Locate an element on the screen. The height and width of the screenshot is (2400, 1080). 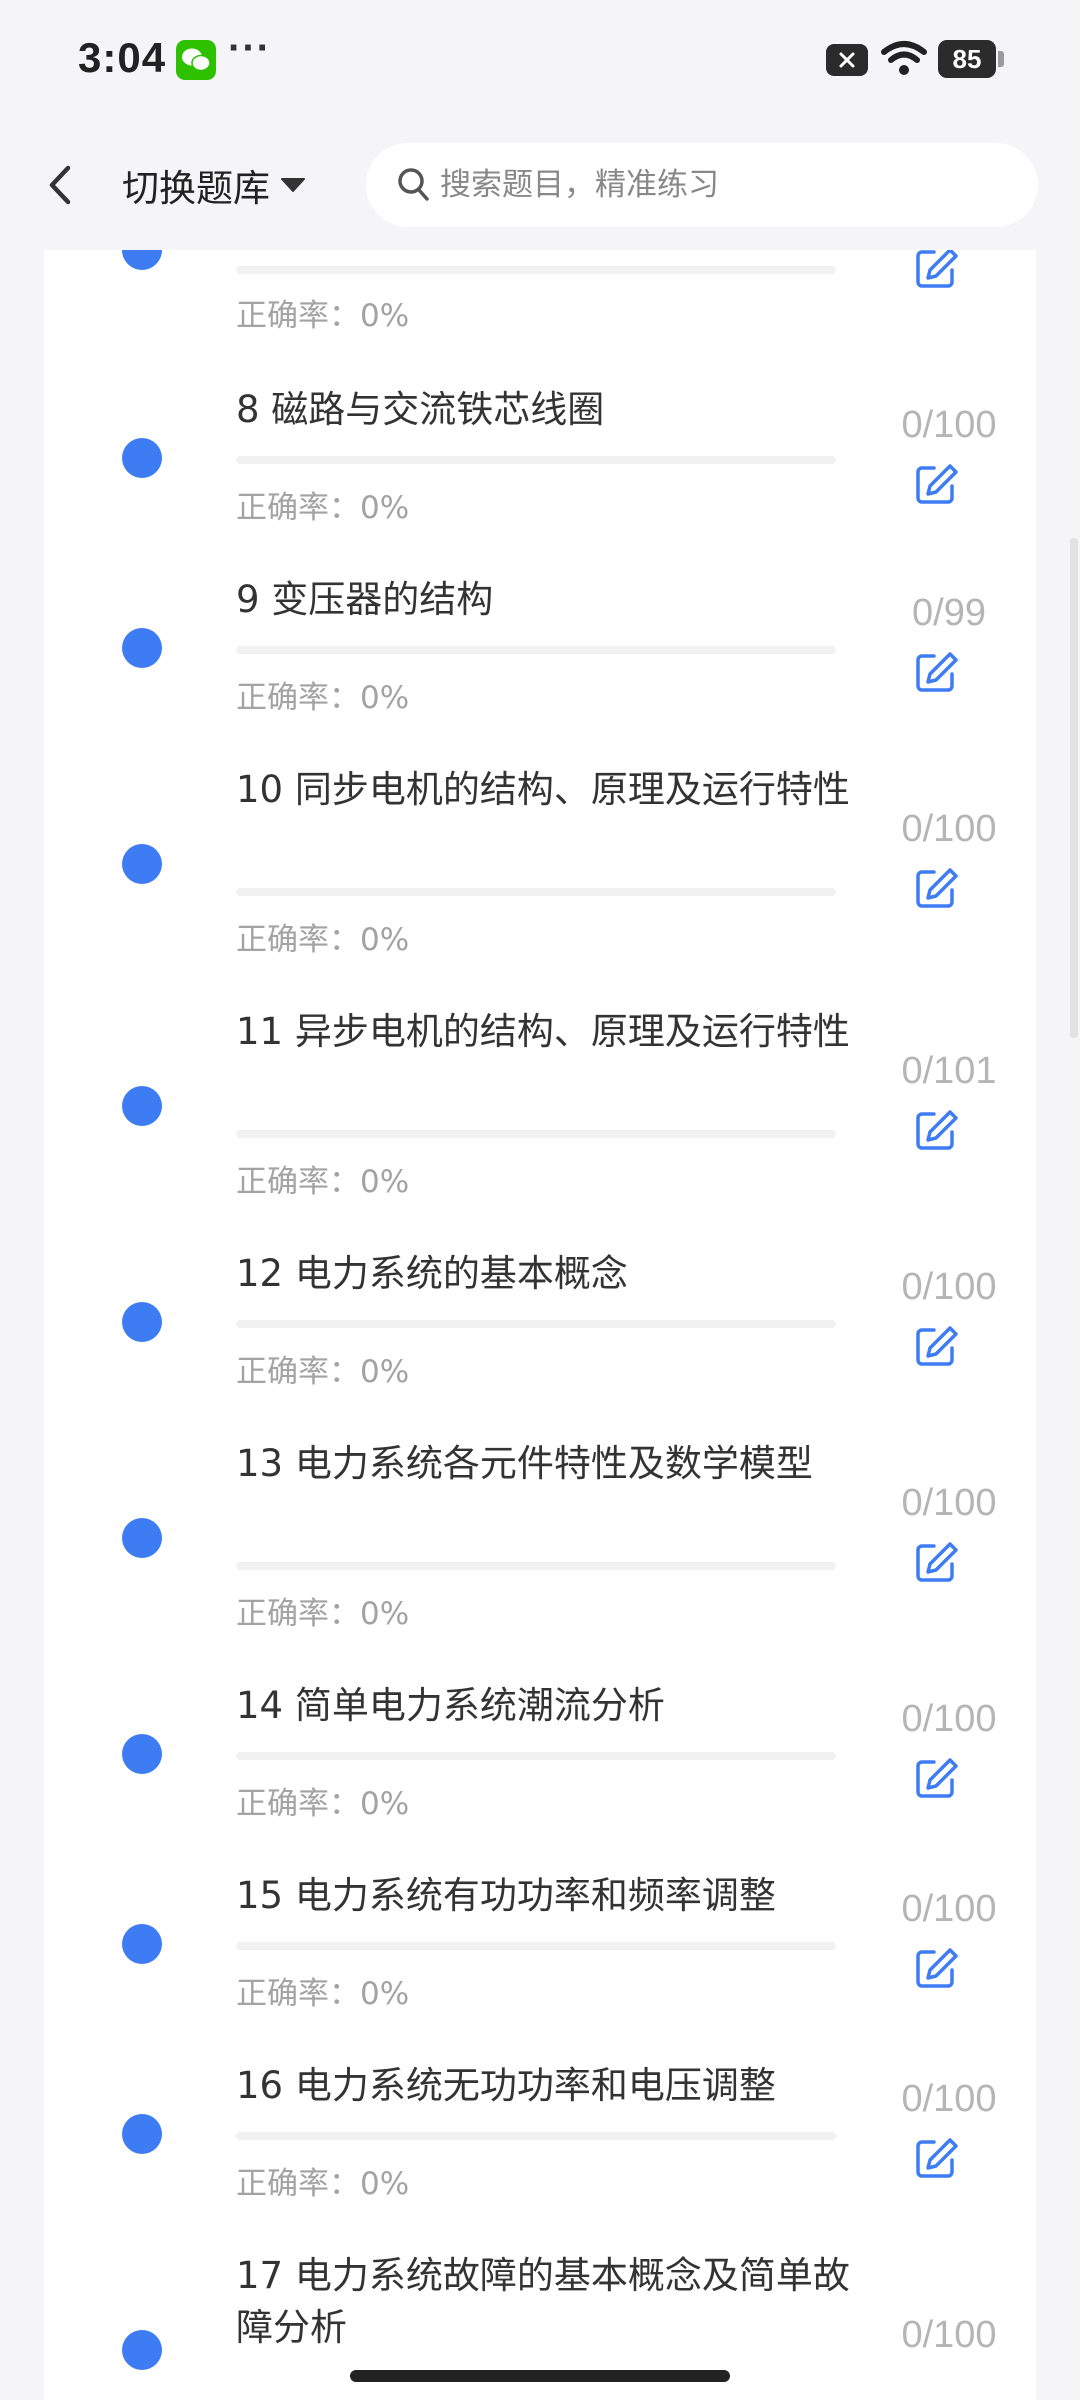
battery-tip is located at coordinates (1001, 59).